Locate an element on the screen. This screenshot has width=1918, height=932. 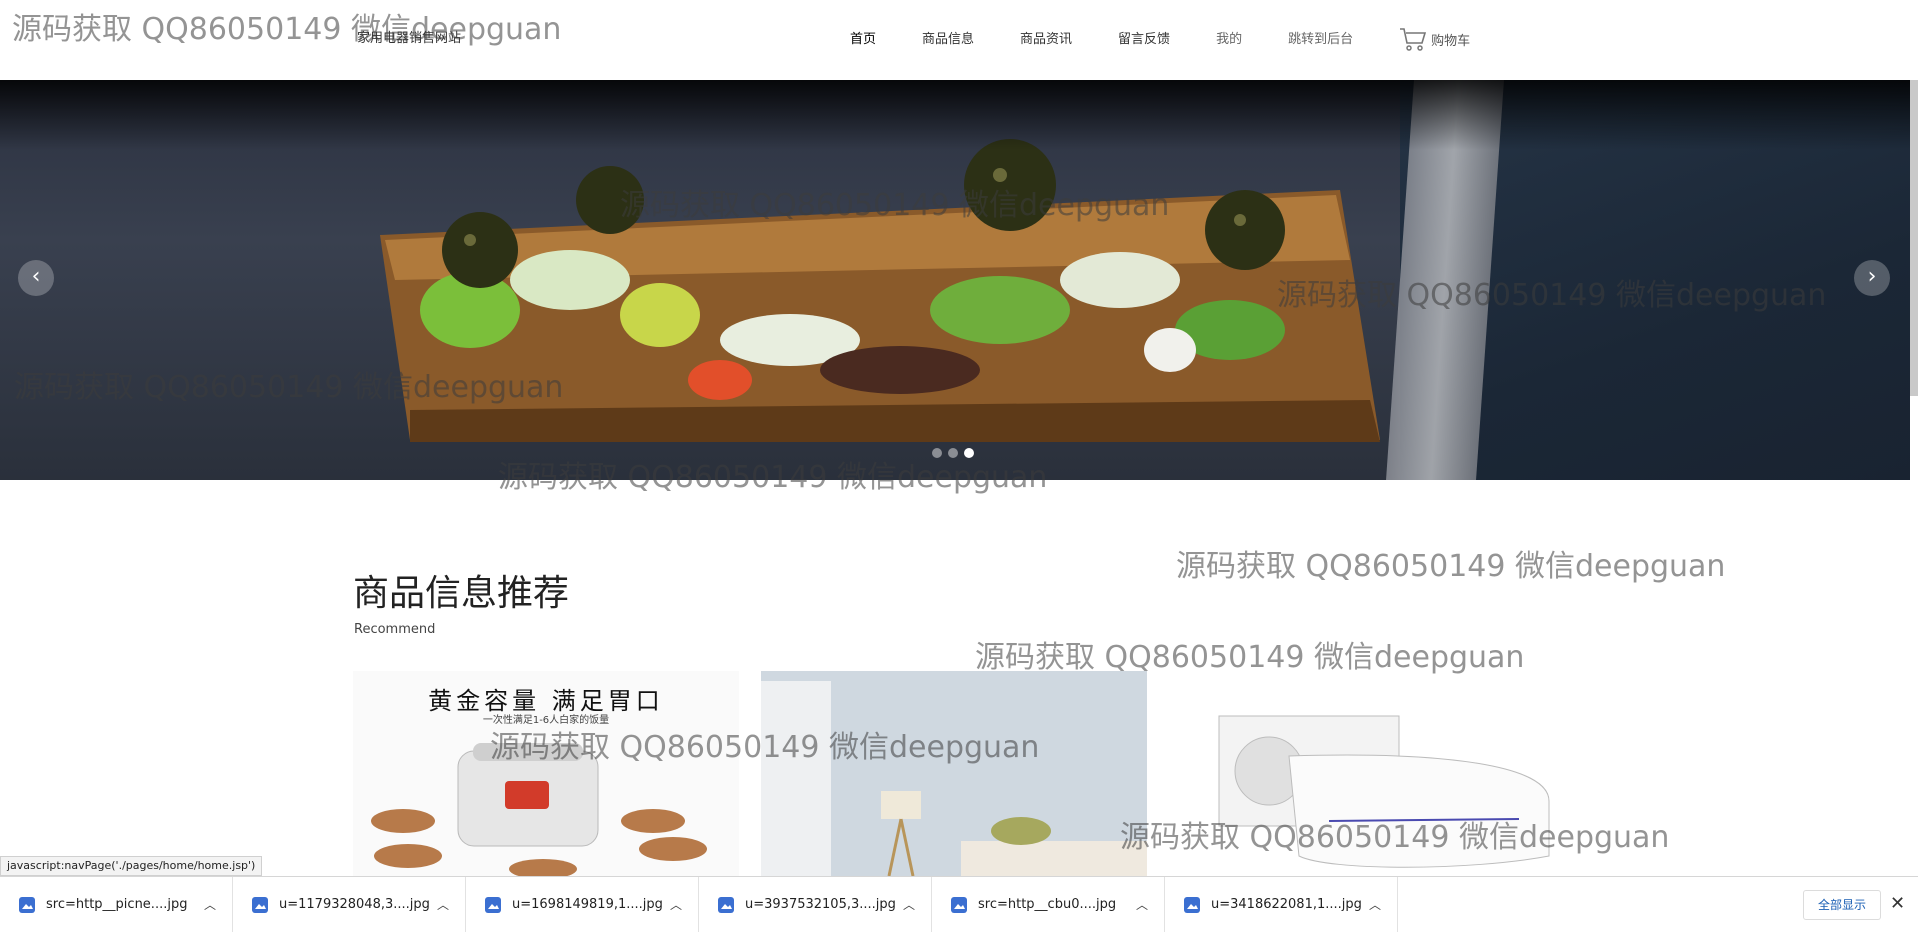
section-subtitle: Recommend is located at coordinates (395, 629).